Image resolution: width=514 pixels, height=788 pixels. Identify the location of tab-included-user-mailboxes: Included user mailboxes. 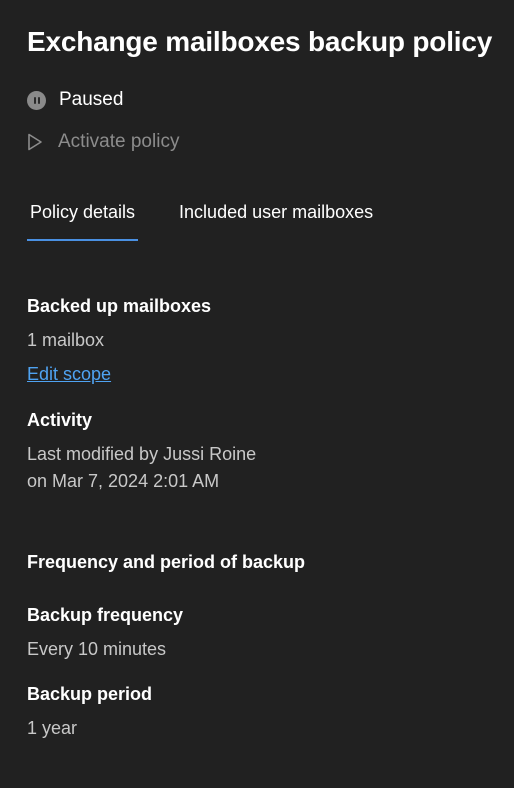
(276, 218).